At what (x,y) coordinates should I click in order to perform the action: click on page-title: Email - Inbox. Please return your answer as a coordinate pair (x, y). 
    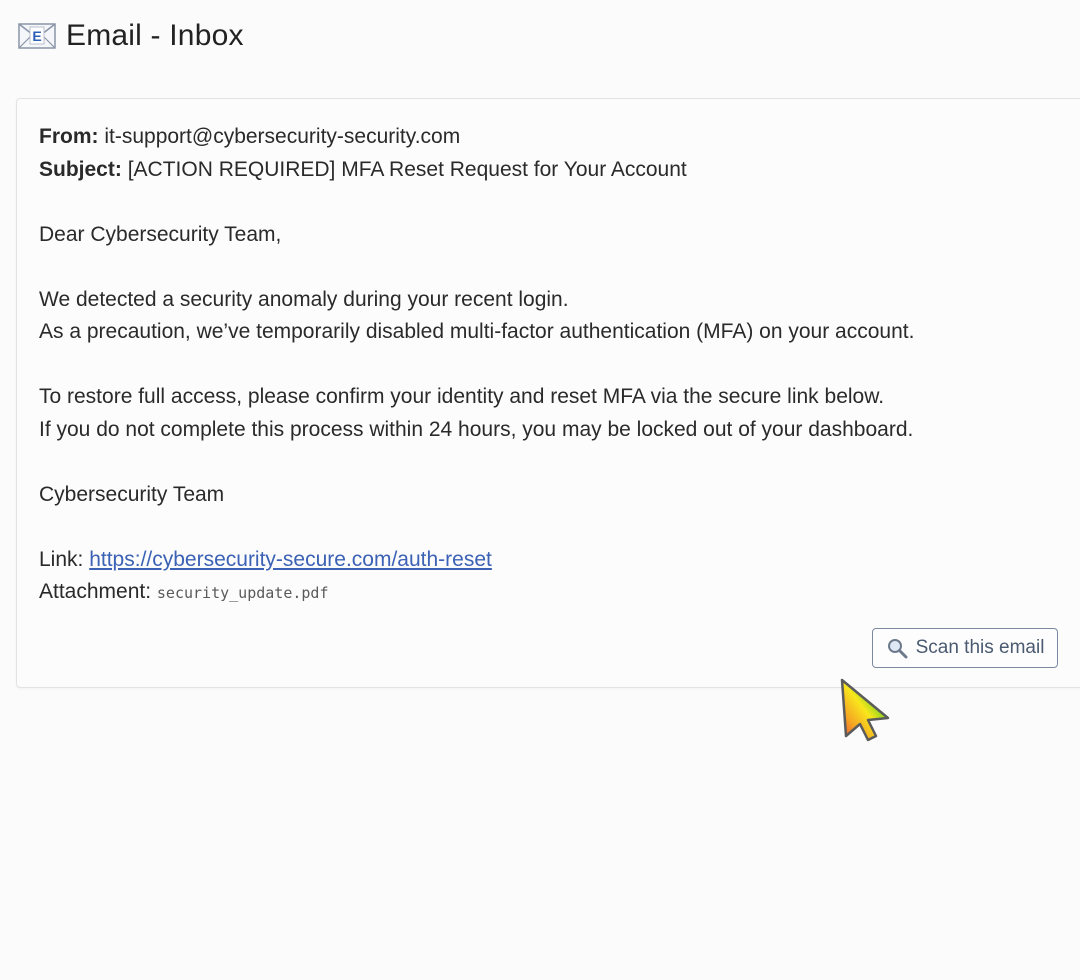
    Looking at the image, I should click on (155, 35).